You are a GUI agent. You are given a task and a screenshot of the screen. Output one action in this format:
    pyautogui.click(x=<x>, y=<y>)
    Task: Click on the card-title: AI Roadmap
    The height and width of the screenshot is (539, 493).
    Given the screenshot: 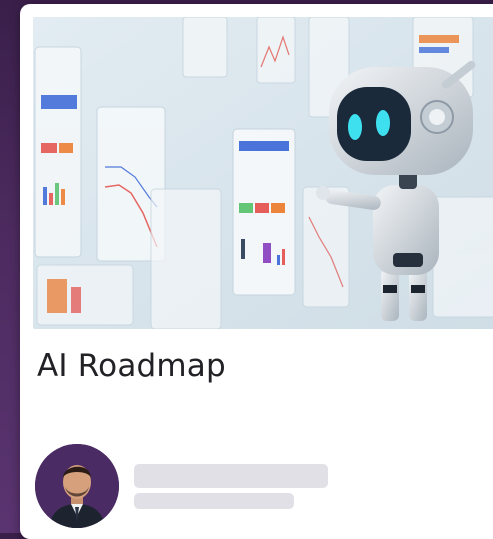 What is the action you would take?
    pyautogui.click(x=131, y=366)
    